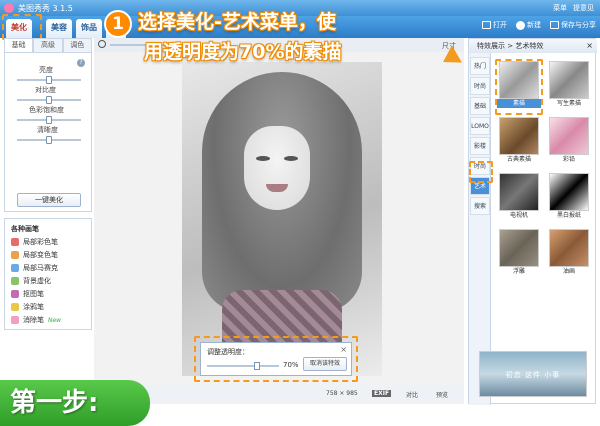 This screenshot has width=600, height=426. What do you see at coordinates (81, 63) in the screenshot?
I see `help-icon: ?` at bounding box center [81, 63].